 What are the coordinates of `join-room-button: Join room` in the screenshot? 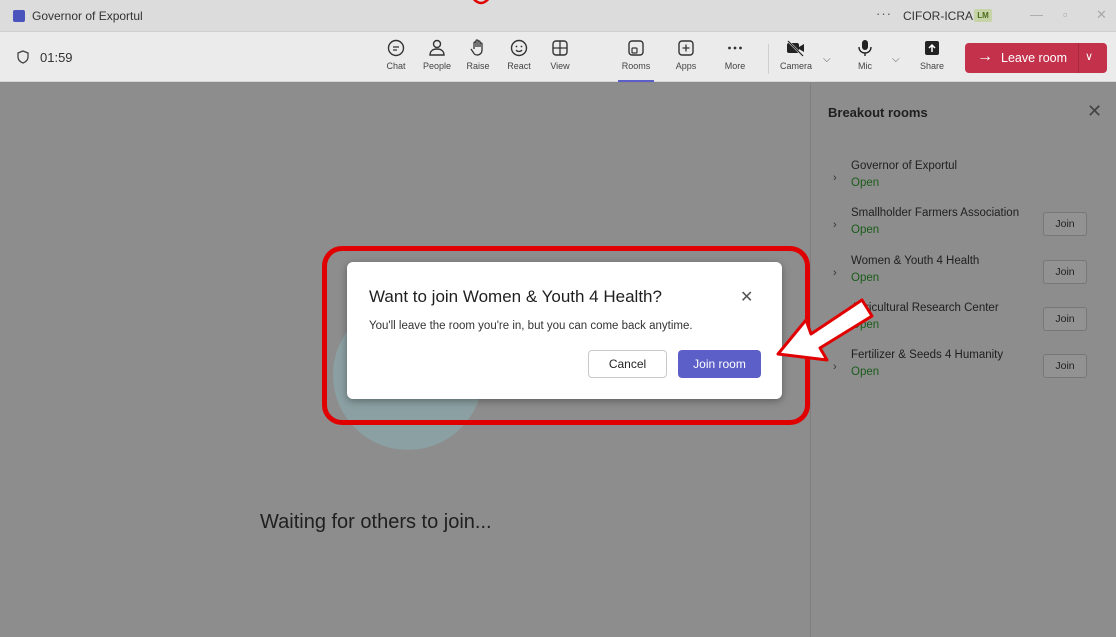 It's located at (719, 364).